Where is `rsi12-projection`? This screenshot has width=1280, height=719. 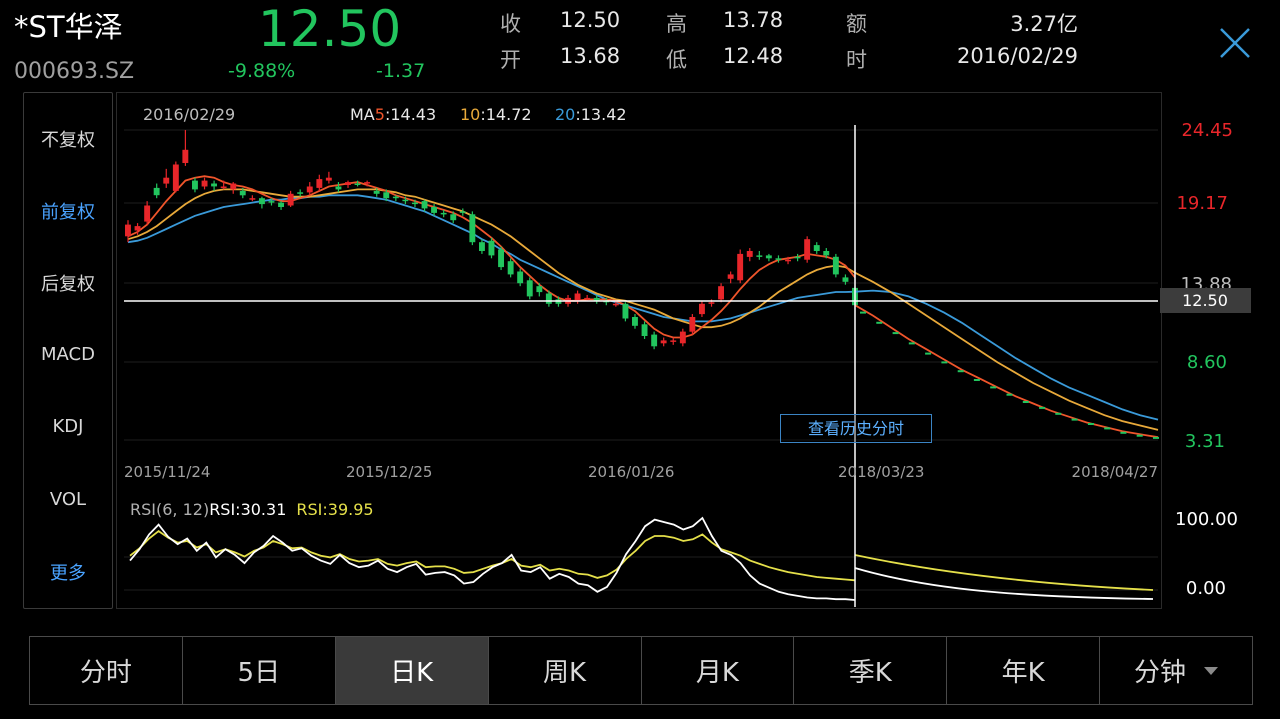
rsi12-projection is located at coordinates (1004, 572).